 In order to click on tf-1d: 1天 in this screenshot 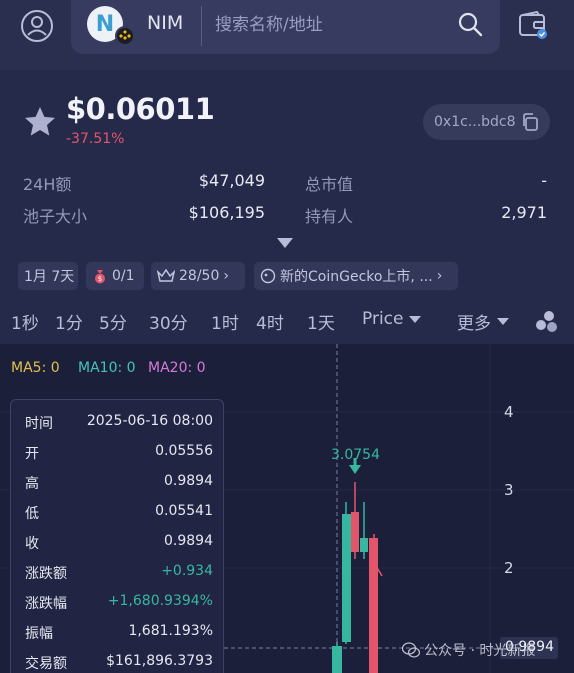, I will do `click(321, 321)`.